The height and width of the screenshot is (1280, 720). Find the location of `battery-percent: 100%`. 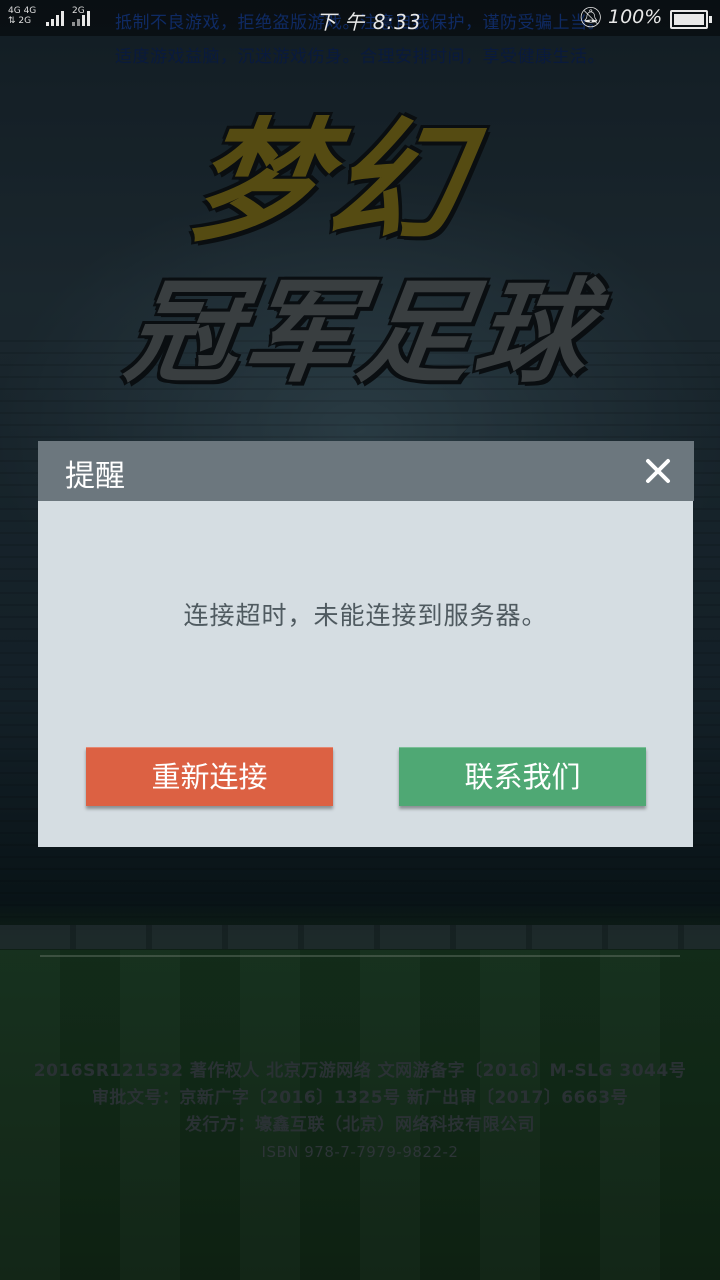

battery-percent: 100% is located at coordinates (635, 17).